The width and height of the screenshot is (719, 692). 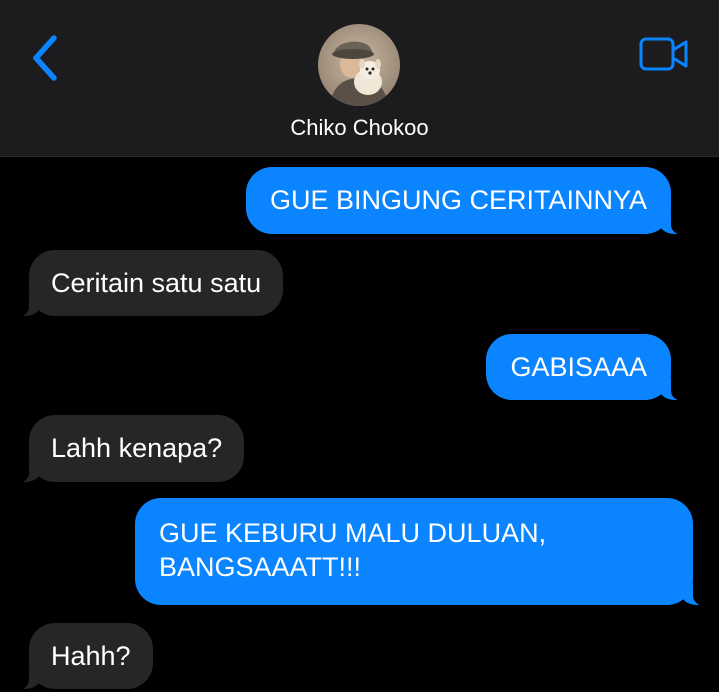 I want to click on chevron-left-icon, so click(x=45, y=58).